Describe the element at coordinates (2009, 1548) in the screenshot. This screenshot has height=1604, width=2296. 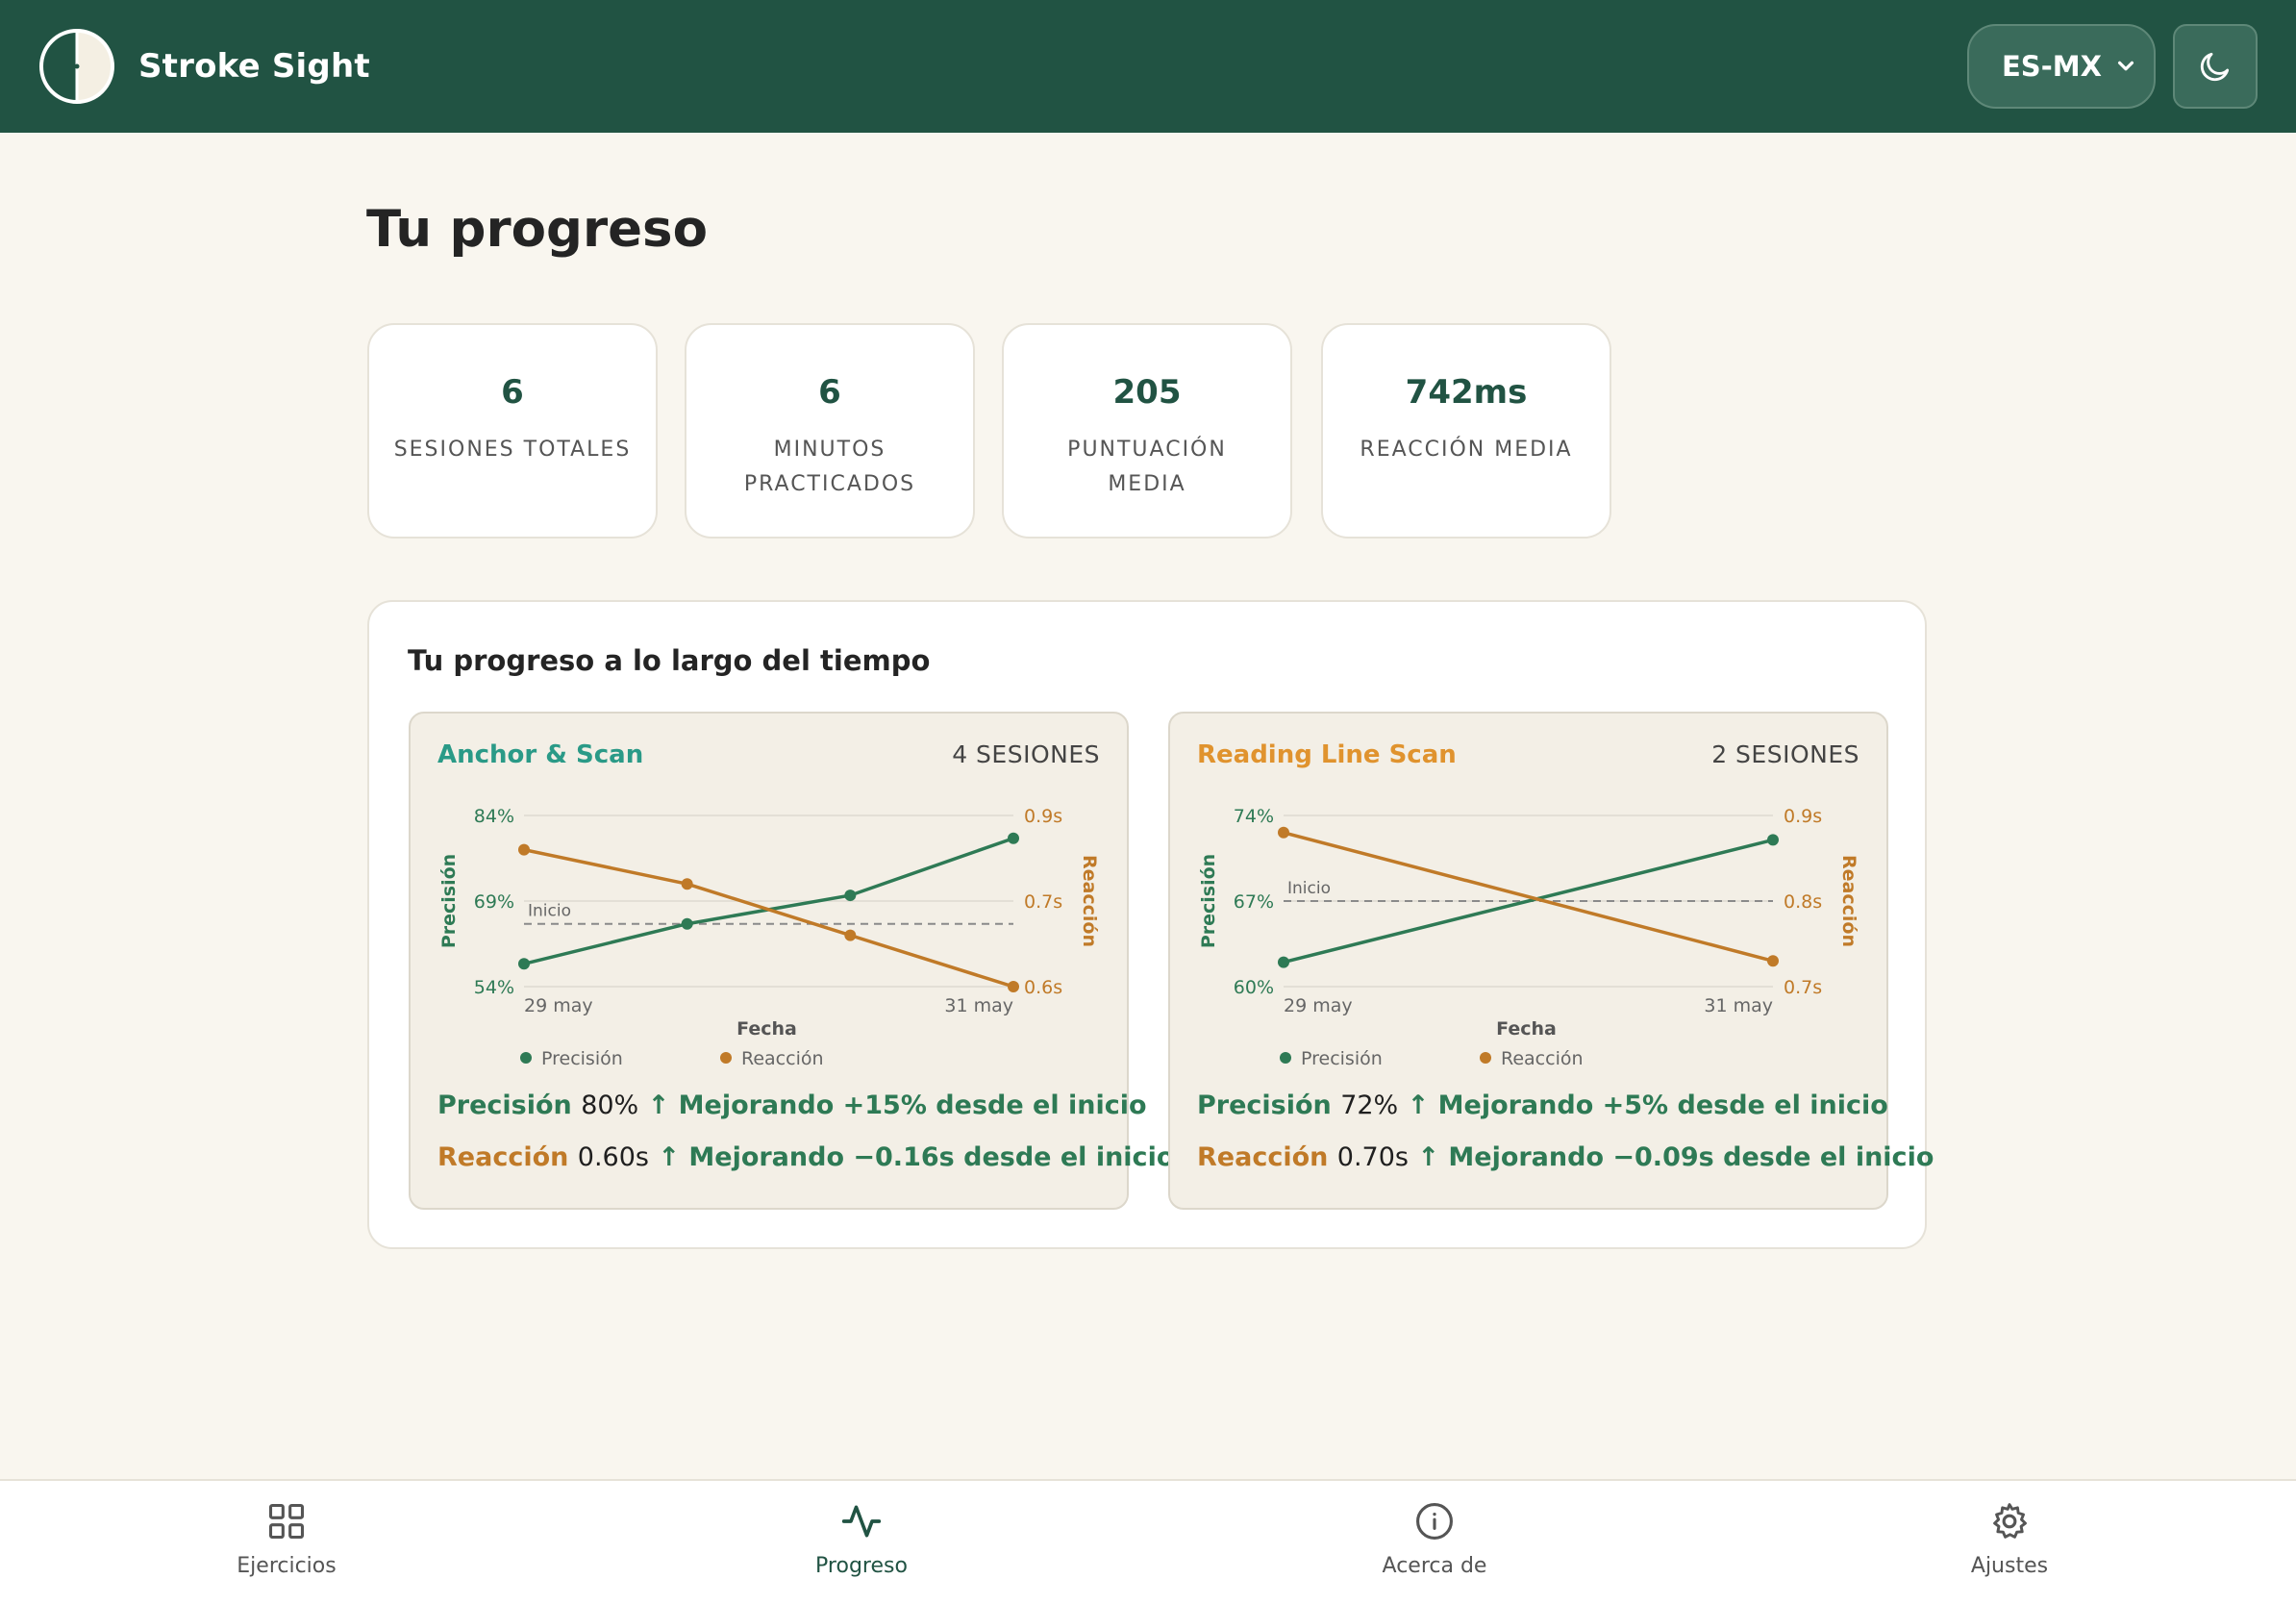
I see `nav-item-settings: Ajustes` at that location.